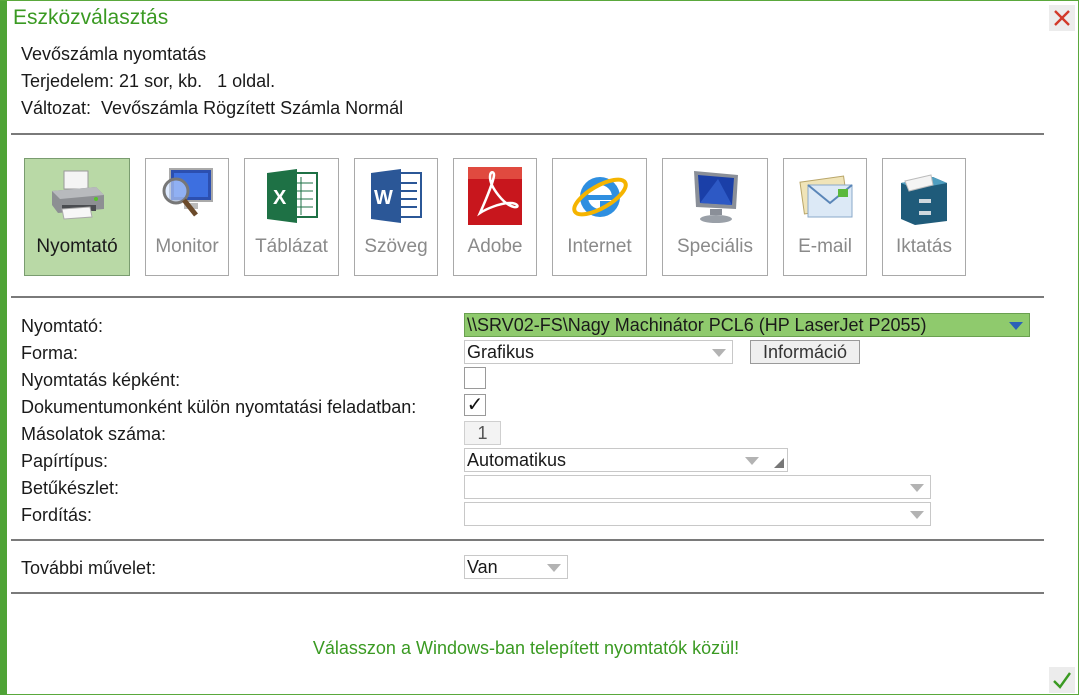  I want to click on tool-label: Táblázat, so click(291, 246).